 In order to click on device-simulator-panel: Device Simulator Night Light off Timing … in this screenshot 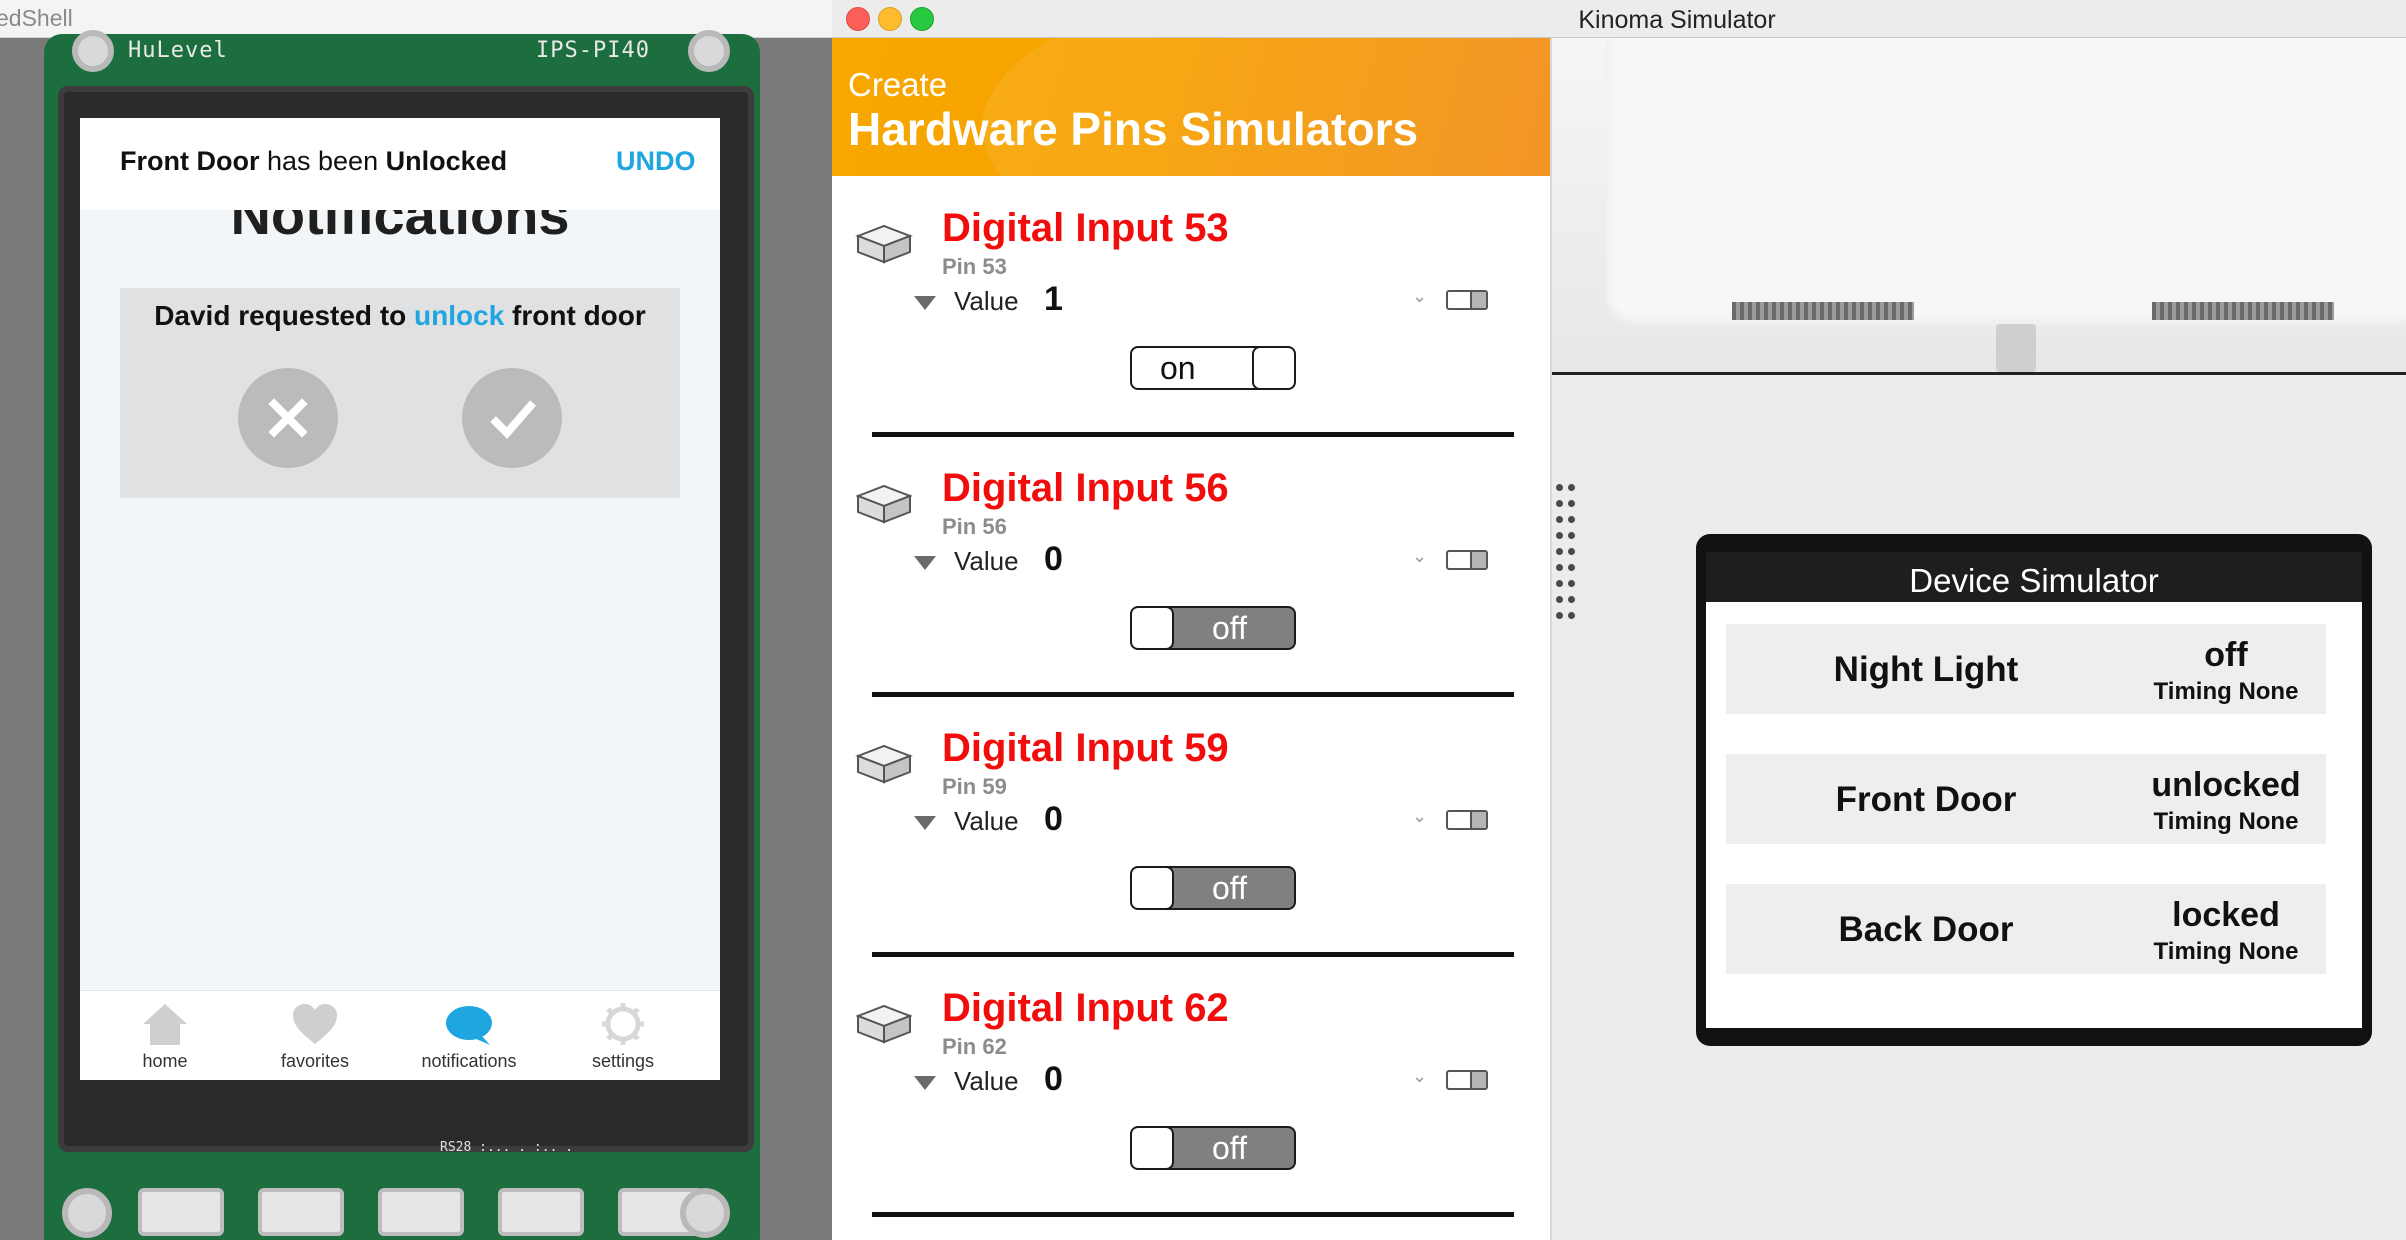, I will do `click(2034, 790)`.